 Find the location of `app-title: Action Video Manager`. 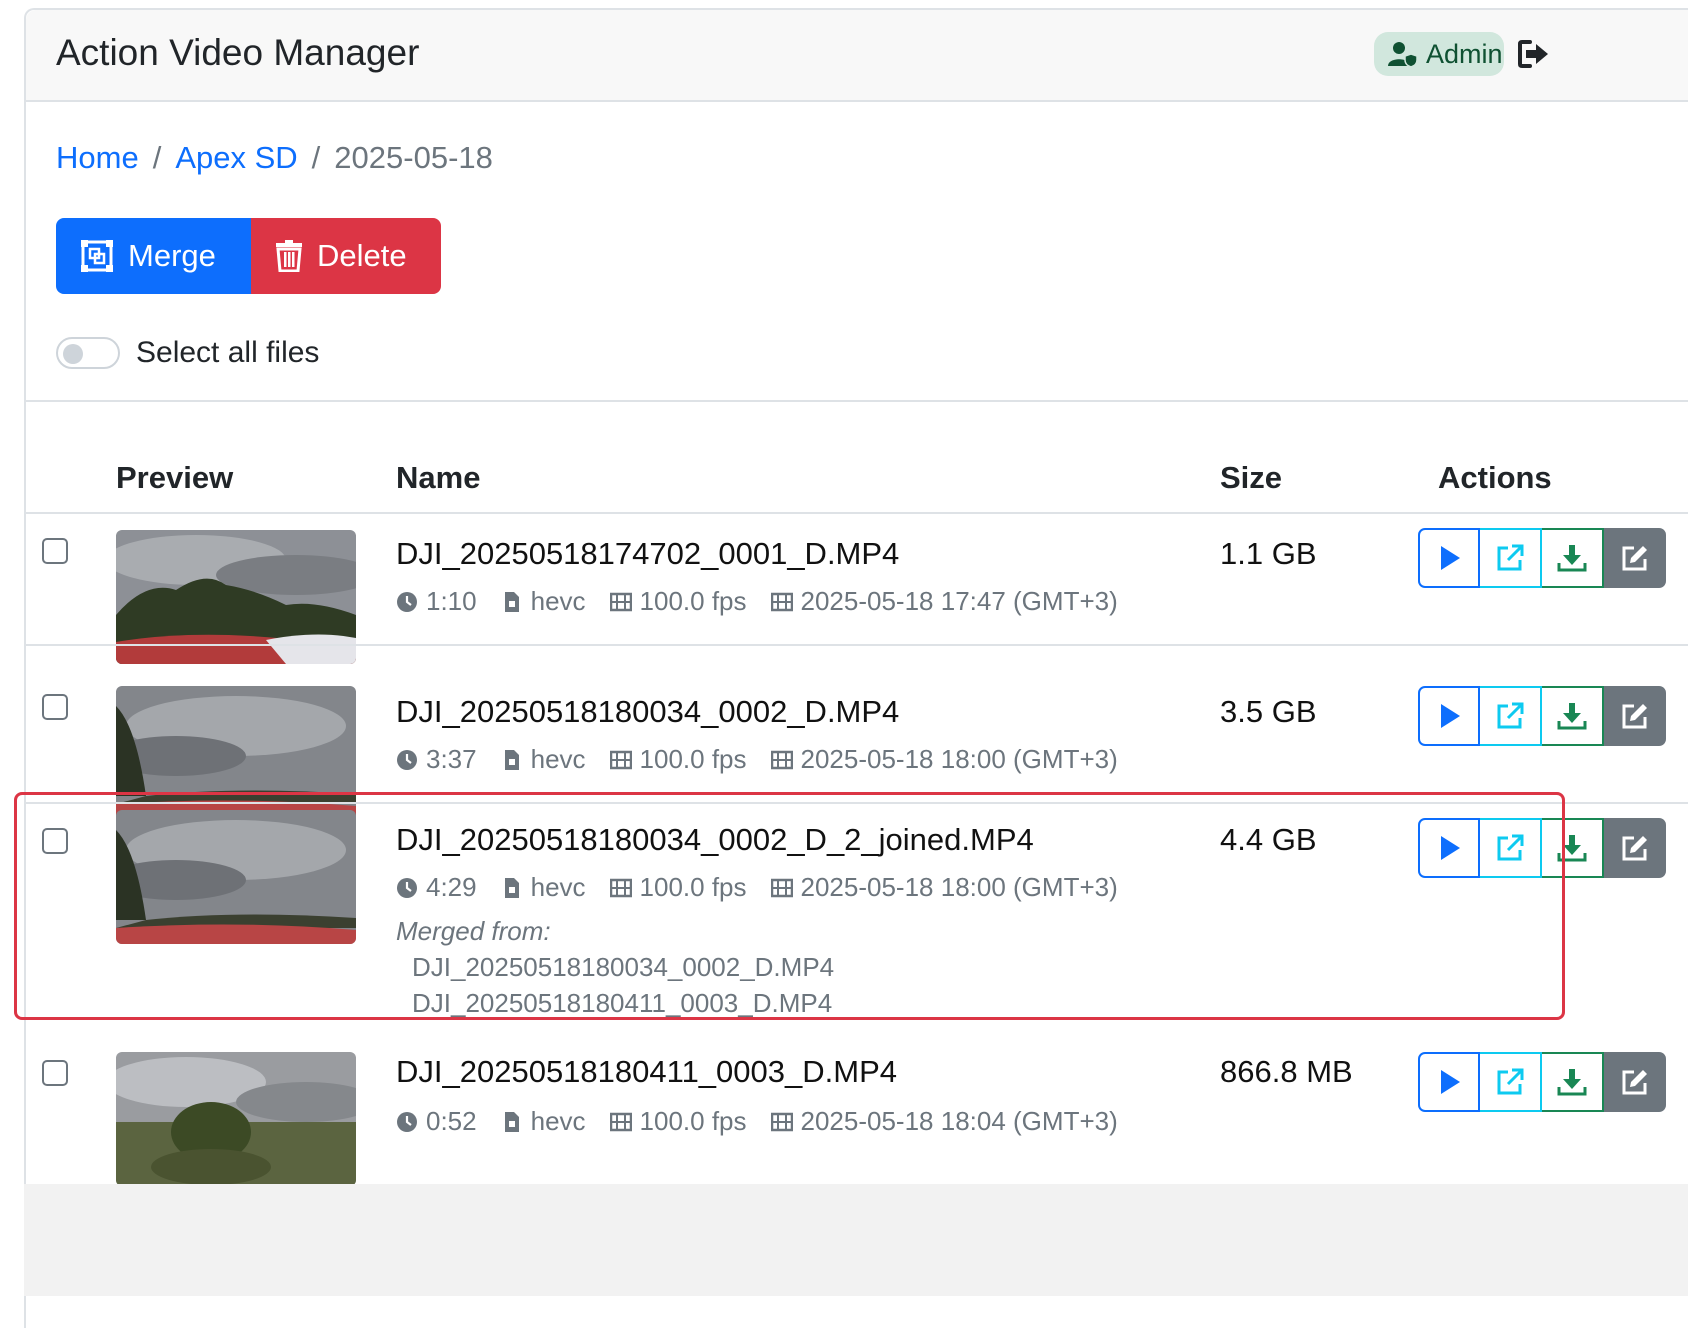

app-title: Action Video Manager is located at coordinates (238, 52).